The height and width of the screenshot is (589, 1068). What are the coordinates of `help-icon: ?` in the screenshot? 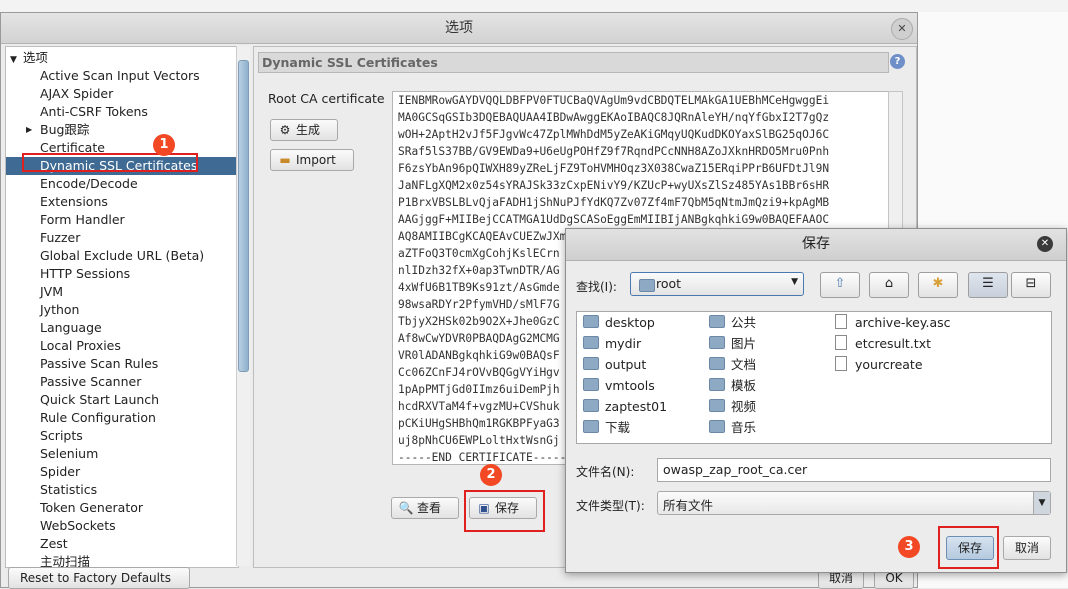 It's located at (897, 61).